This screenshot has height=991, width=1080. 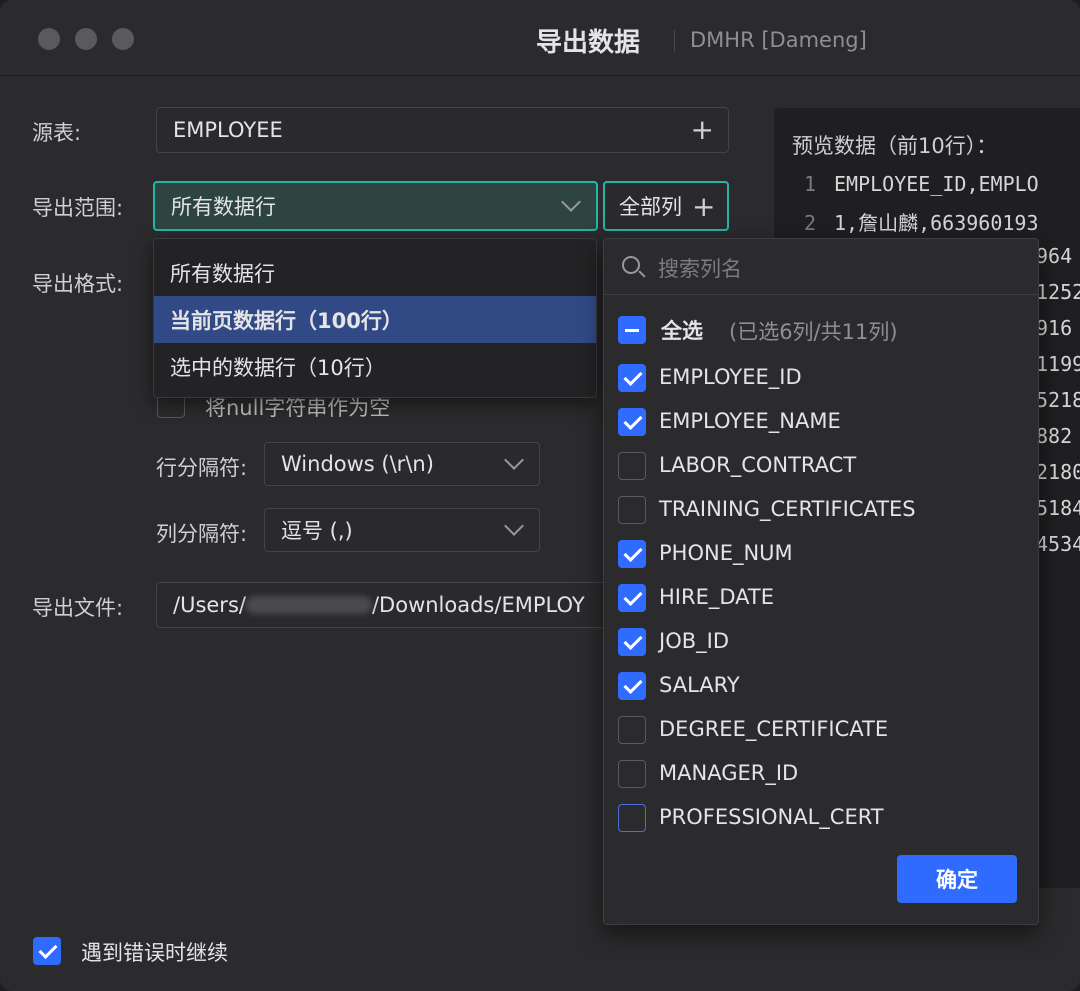 I want to click on column-option: JOB_ID, so click(x=818, y=642).